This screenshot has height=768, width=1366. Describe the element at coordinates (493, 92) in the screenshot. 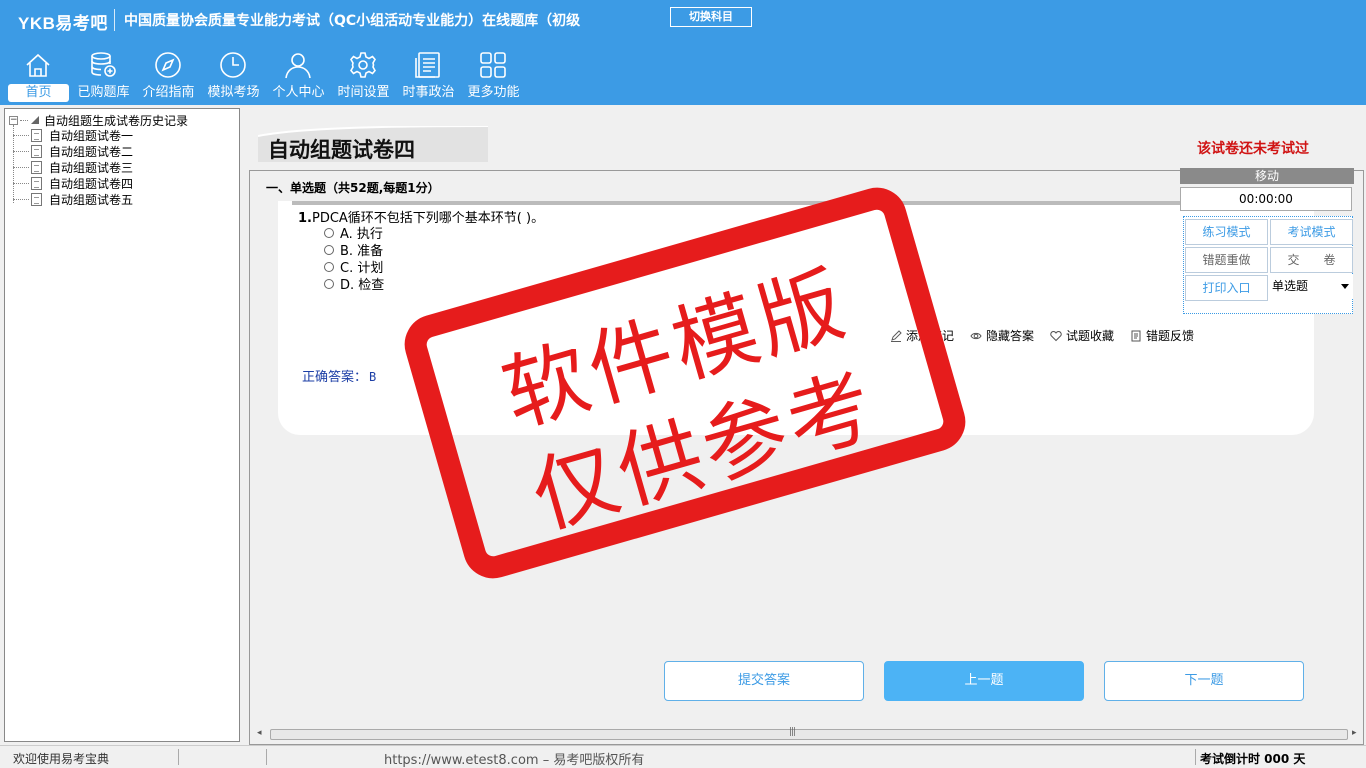

I see `nav-more-label: 更多功能` at that location.